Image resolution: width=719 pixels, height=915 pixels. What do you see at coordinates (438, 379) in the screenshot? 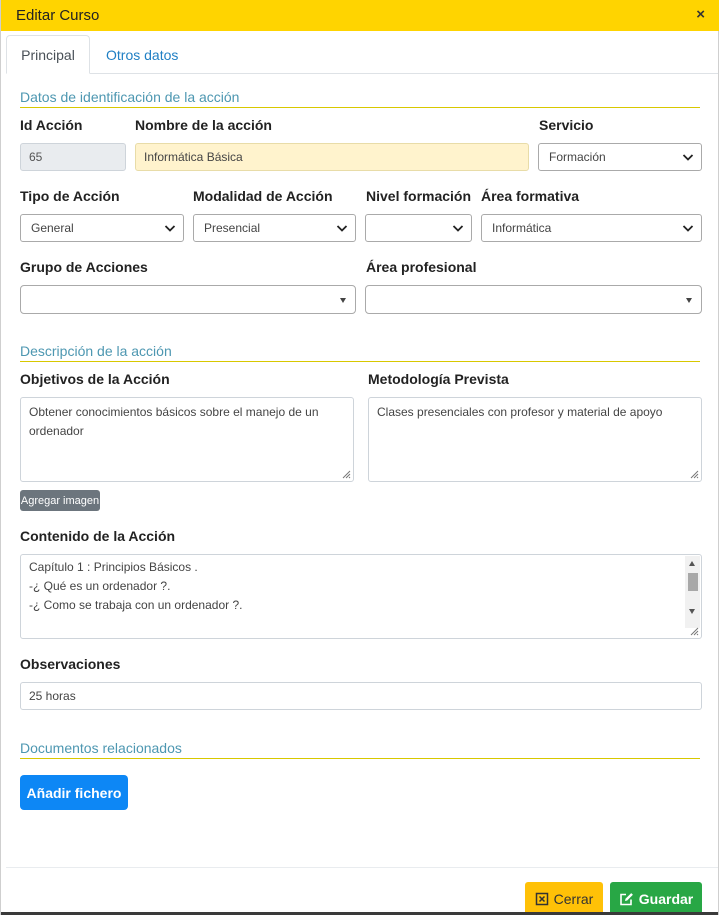
I see `label-metodologia: Metodología Prevista` at bounding box center [438, 379].